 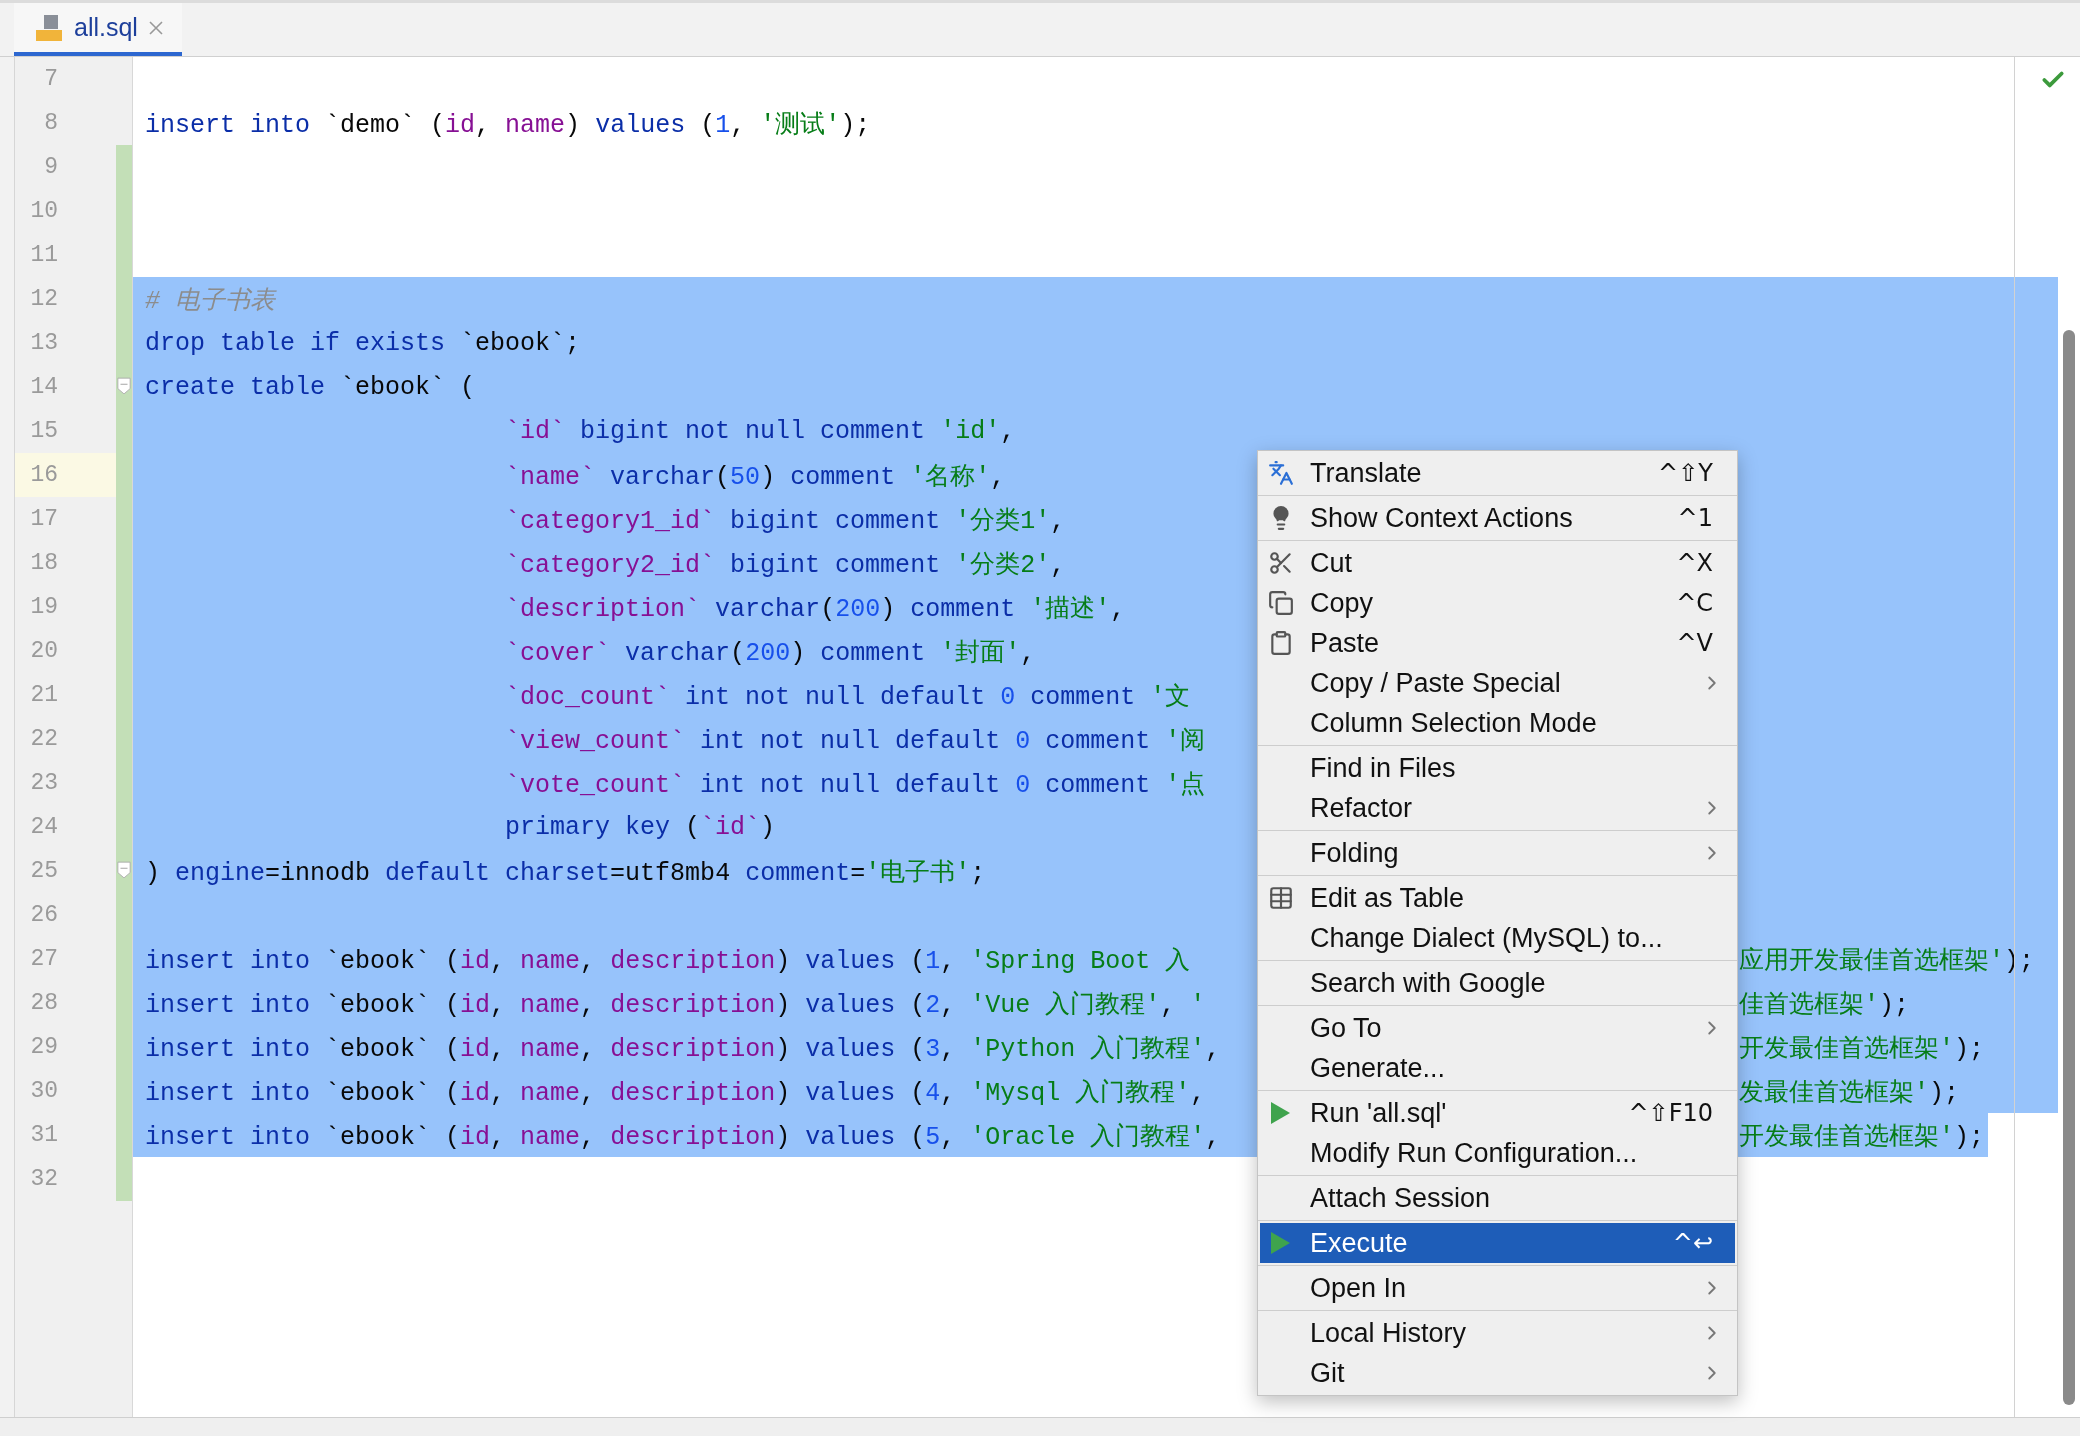 What do you see at coordinates (51, 123) in the screenshot?
I see `line-number: 8` at bounding box center [51, 123].